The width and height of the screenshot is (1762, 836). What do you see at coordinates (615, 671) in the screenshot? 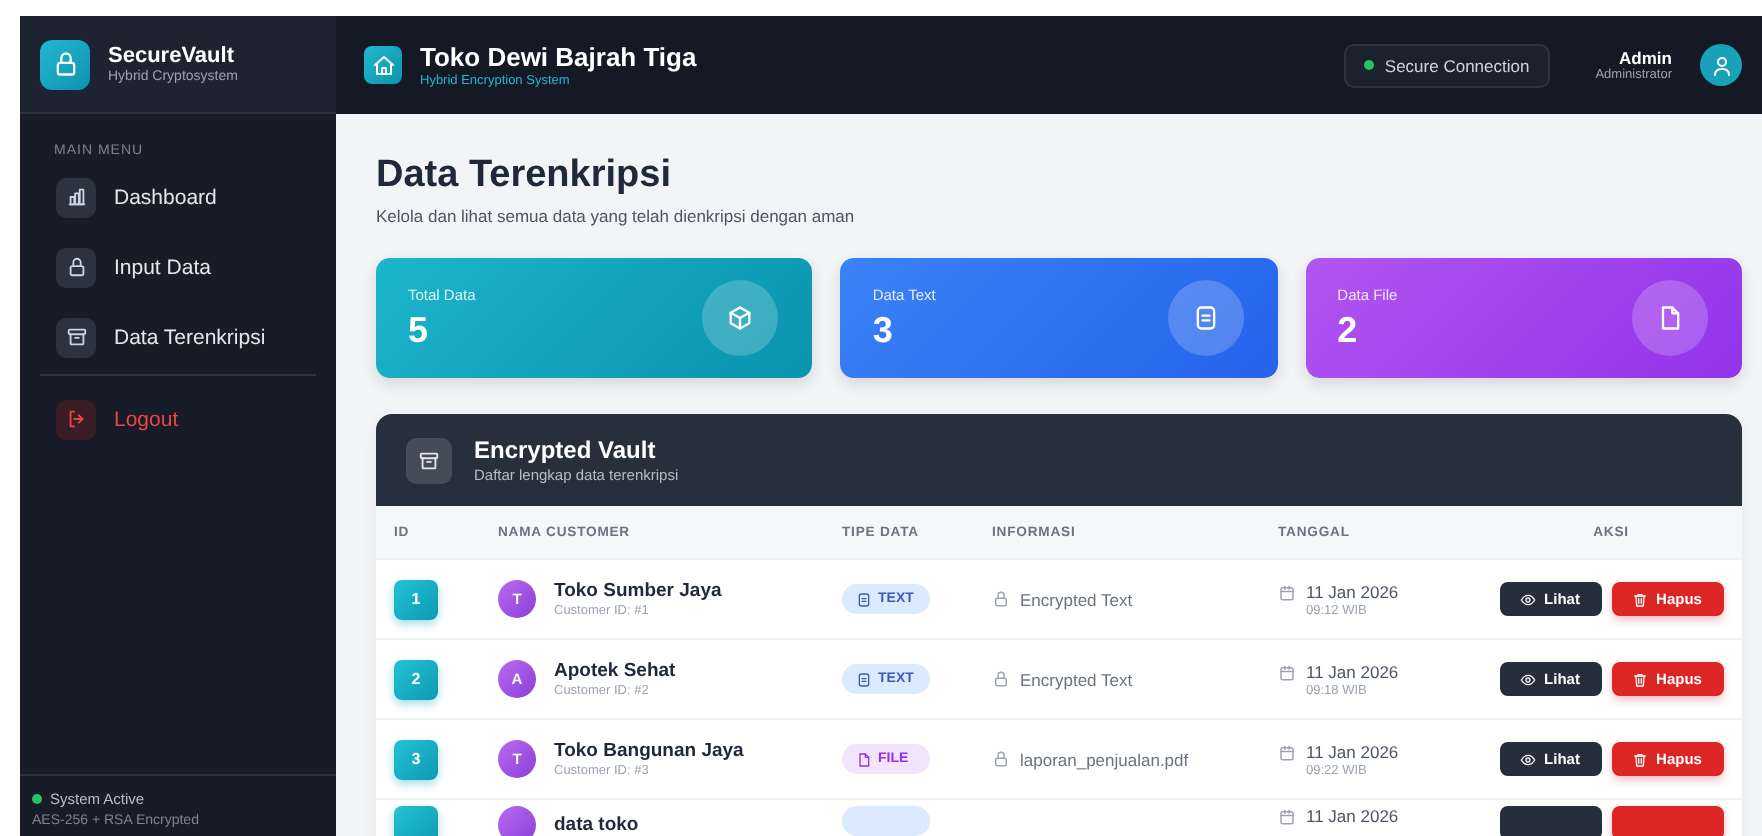
I see `customer-name: Apotek Sehat` at bounding box center [615, 671].